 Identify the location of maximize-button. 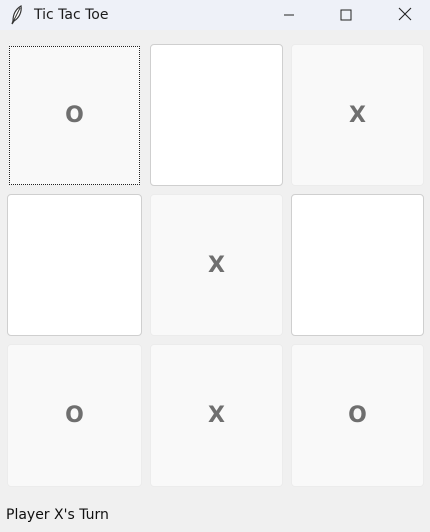
(346, 15).